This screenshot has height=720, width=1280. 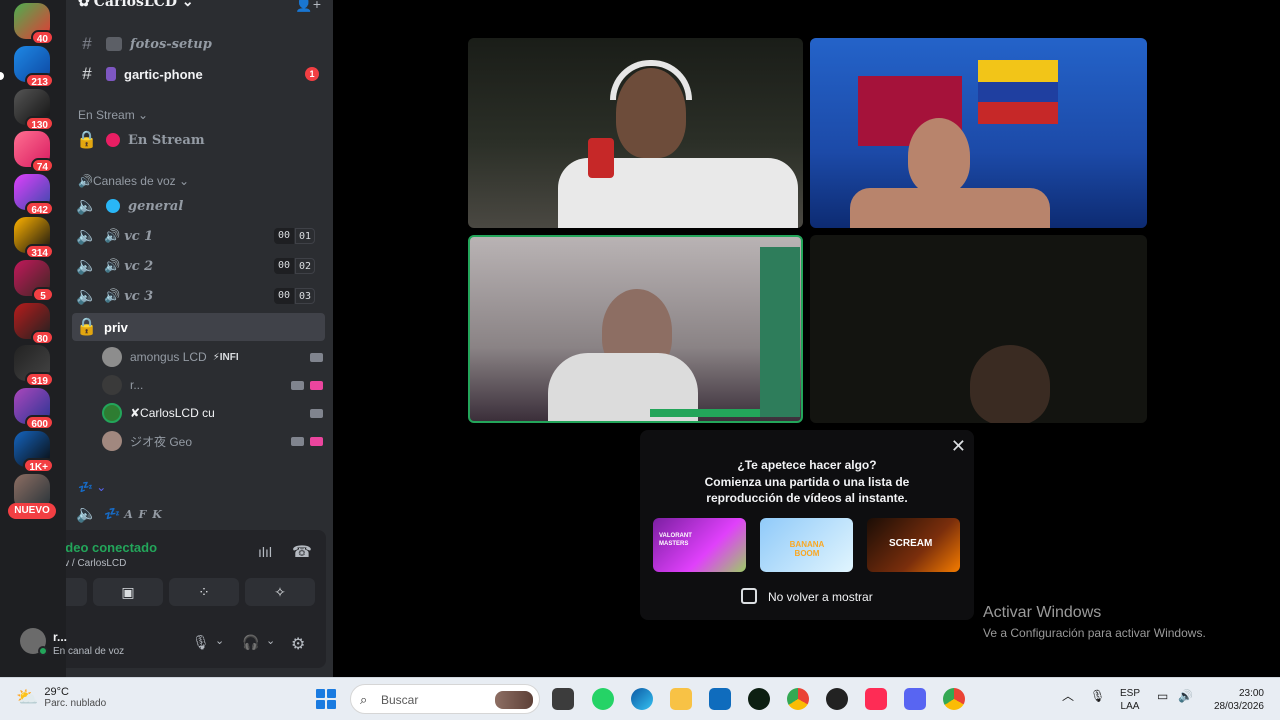 I want to click on new-badge: NUEVO, so click(x=32, y=511).